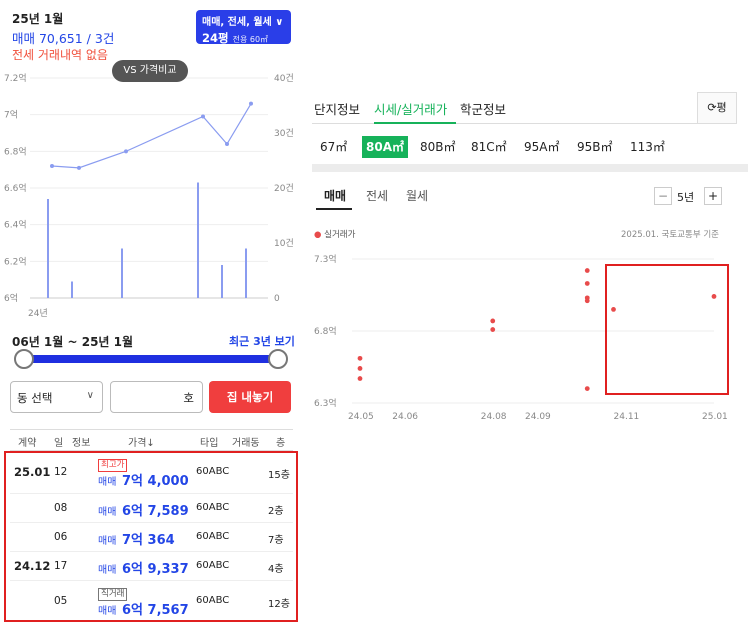 The image size is (748, 627). I want to click on deal-type-button: 매매, 전세, 월세 ∨ 24평 전용 60㎡, so click(243, 27).